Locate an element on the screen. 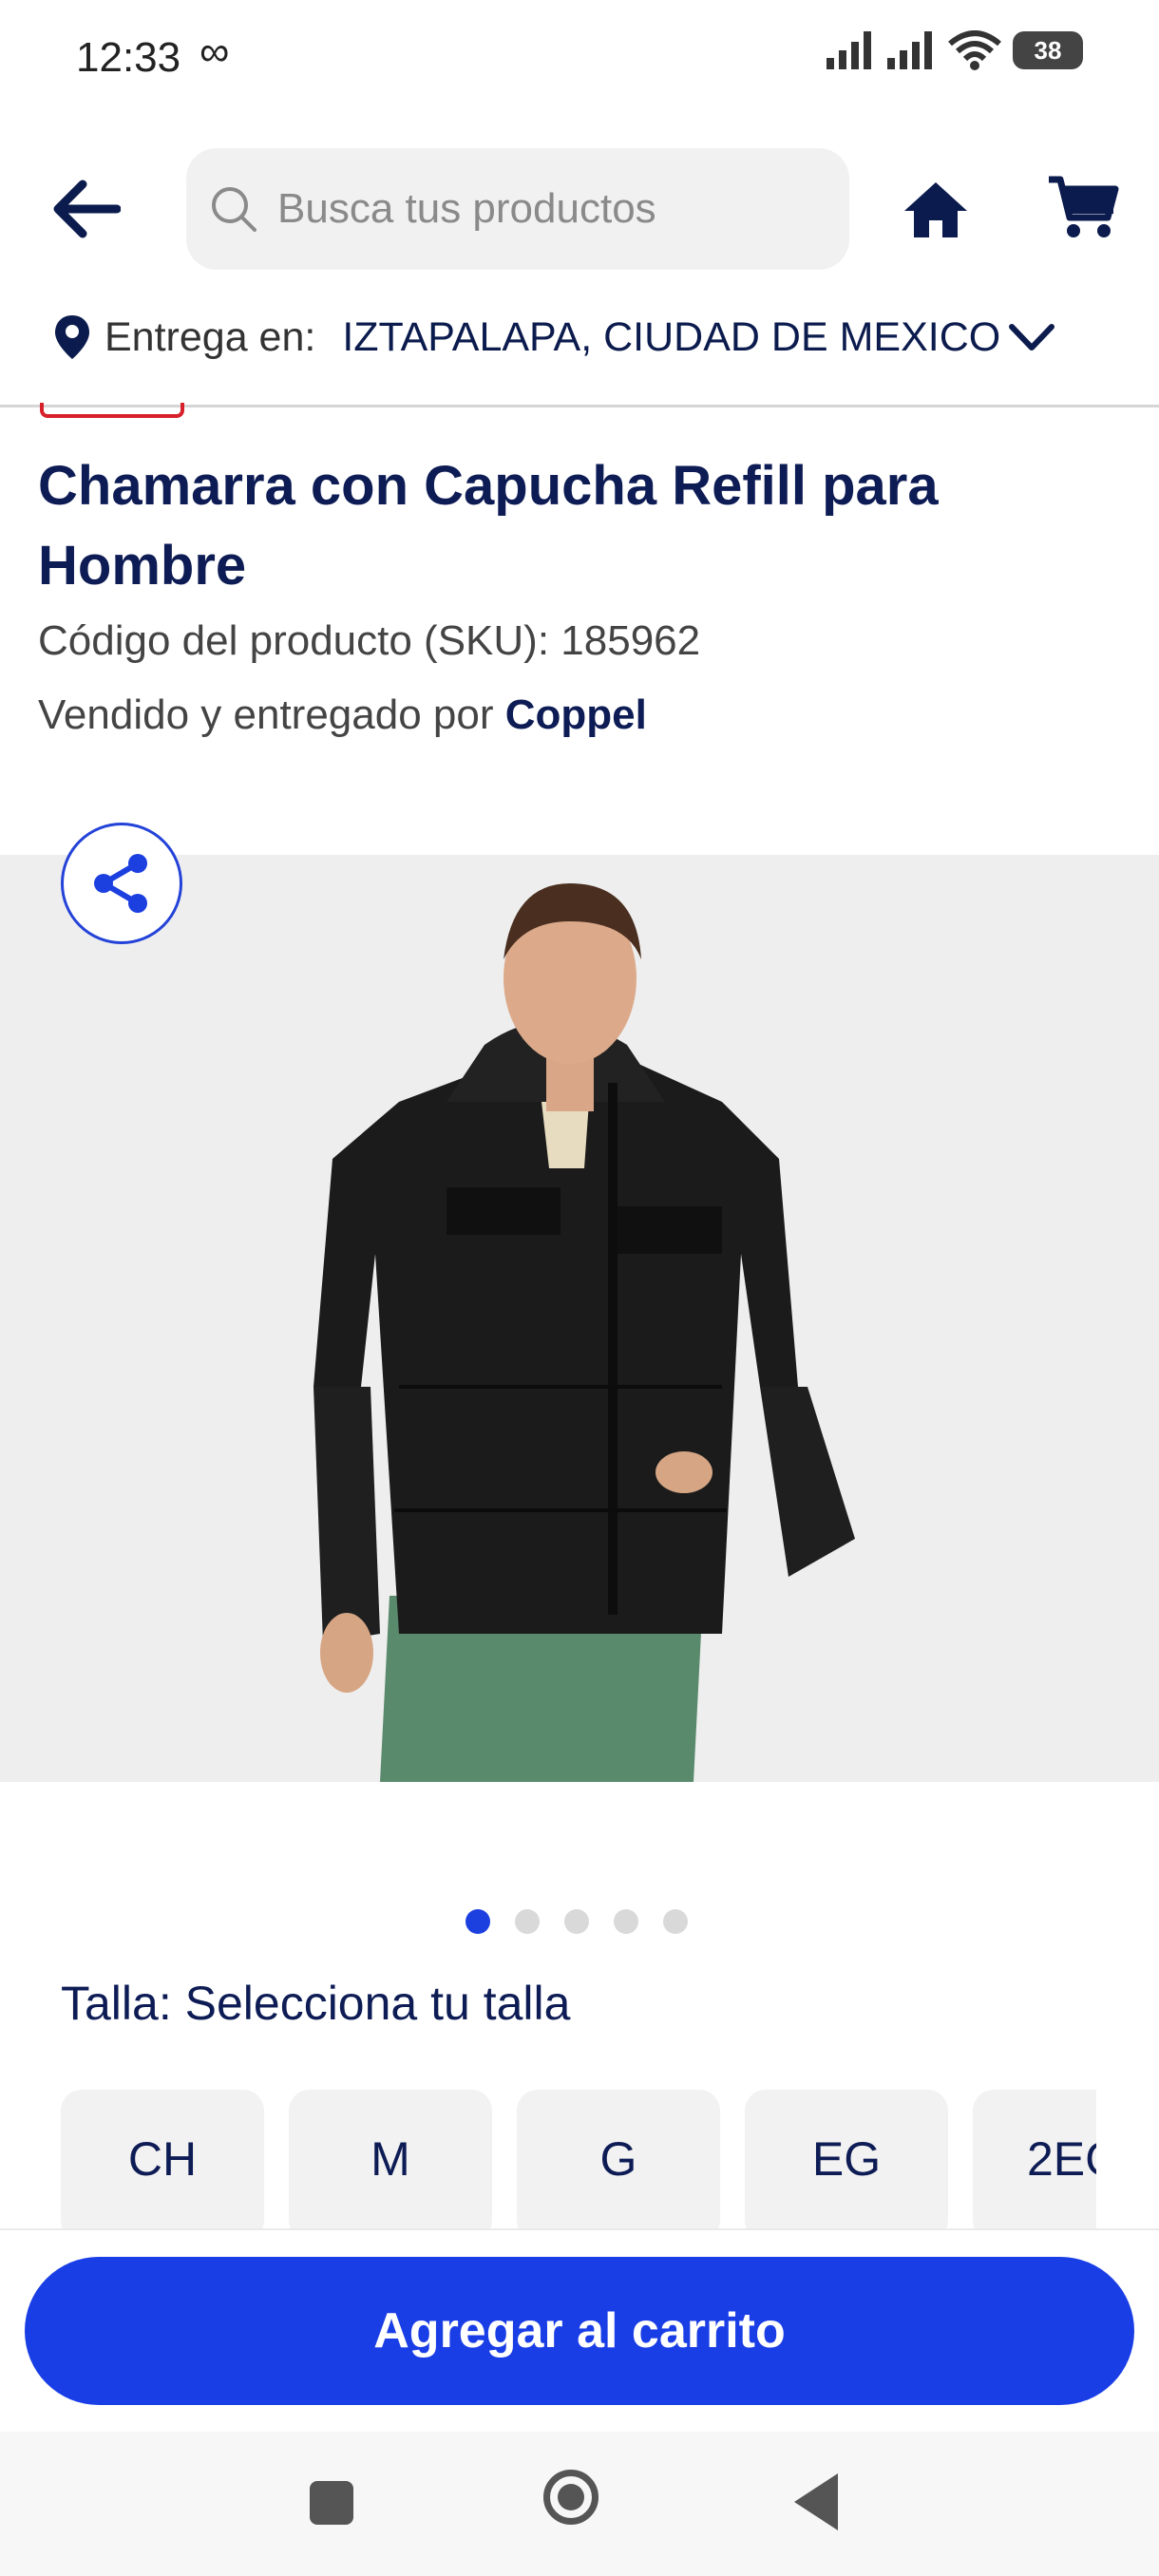  promo-badge-edge is located at coordinates (112, 410).